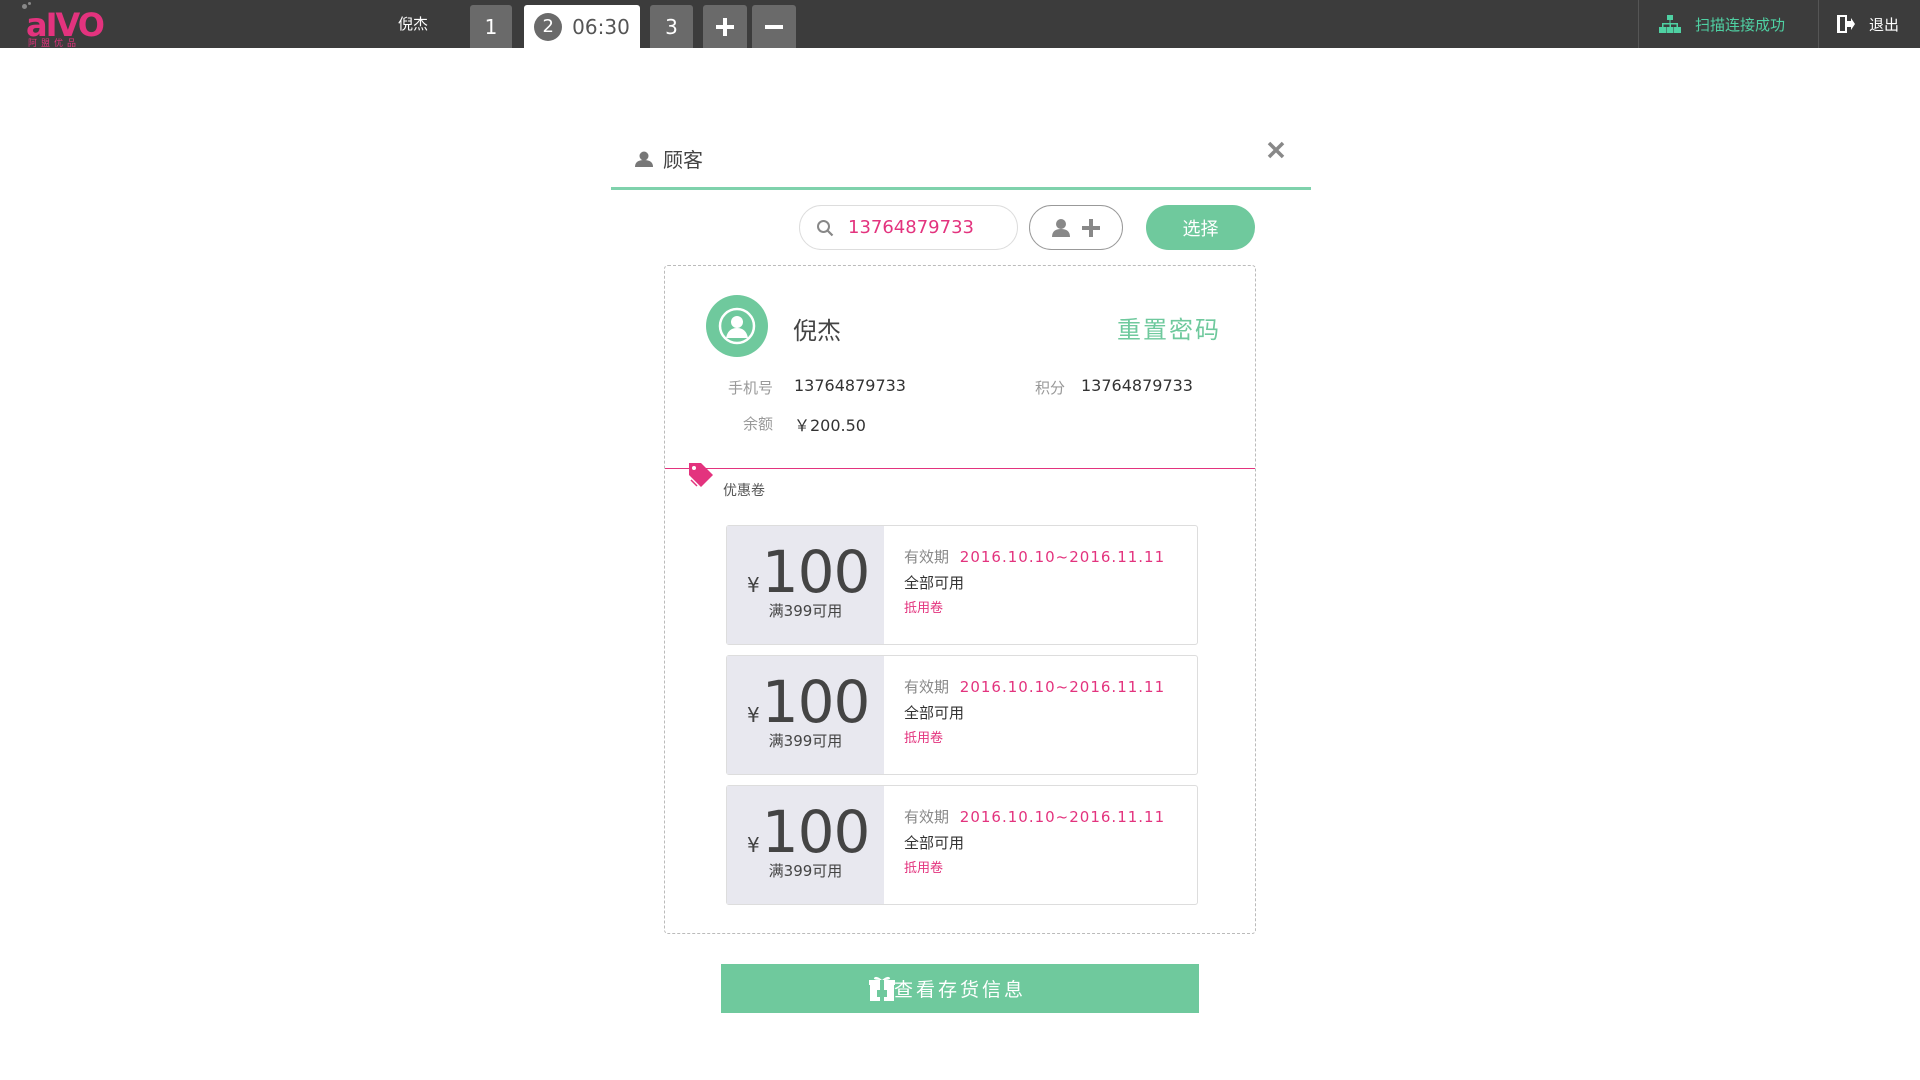 This screenshot has height=1080, width=1920. I want to click on customer-dialog-header: 顾客, so click(961, 163).